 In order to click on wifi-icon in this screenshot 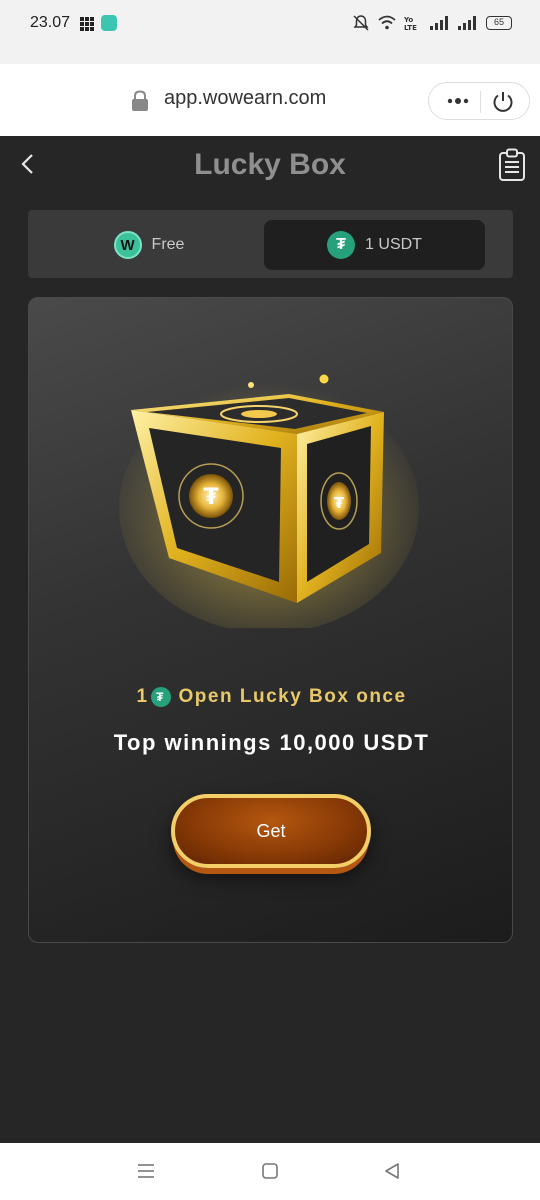, I will do `click(387, 22)`.